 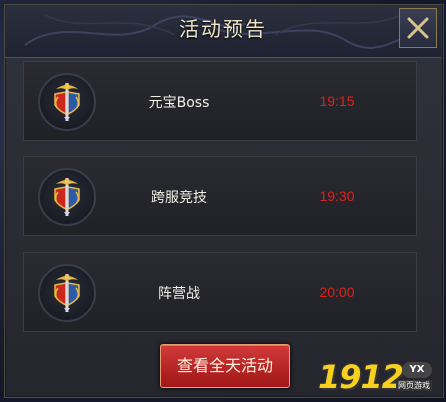 What do you see at coordinates (337, 292) in the screenshot?
I see `event-time: 20:00` at bounding box center [337, 292].